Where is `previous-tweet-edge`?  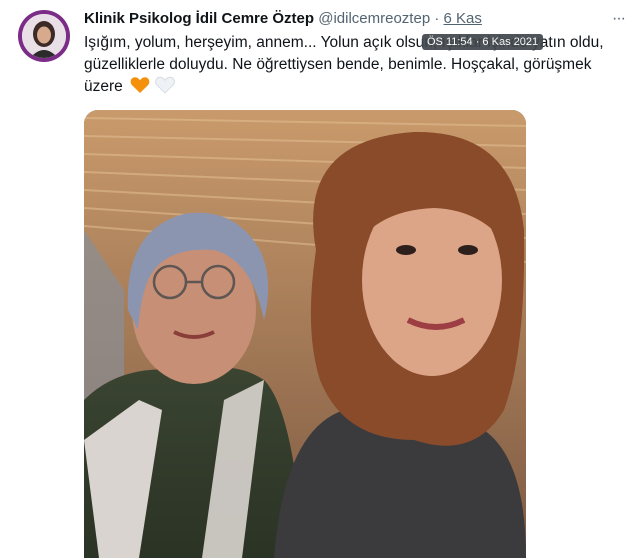
previous-tweet-edge is located at coordinates (320, 3).